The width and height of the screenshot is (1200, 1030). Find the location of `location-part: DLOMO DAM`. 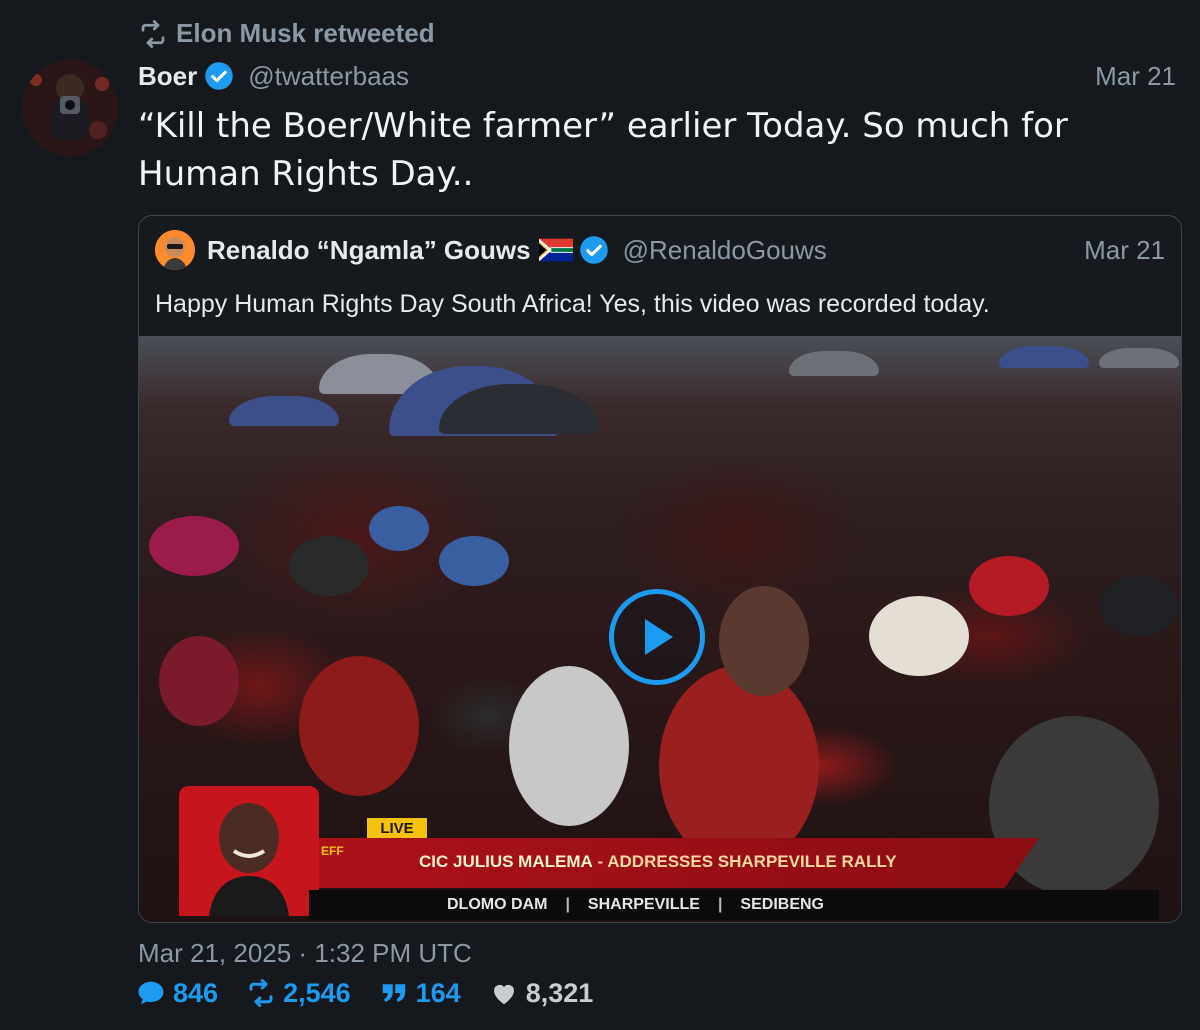

location-part: DLOMO DAM is located at coordinates (497, 904).